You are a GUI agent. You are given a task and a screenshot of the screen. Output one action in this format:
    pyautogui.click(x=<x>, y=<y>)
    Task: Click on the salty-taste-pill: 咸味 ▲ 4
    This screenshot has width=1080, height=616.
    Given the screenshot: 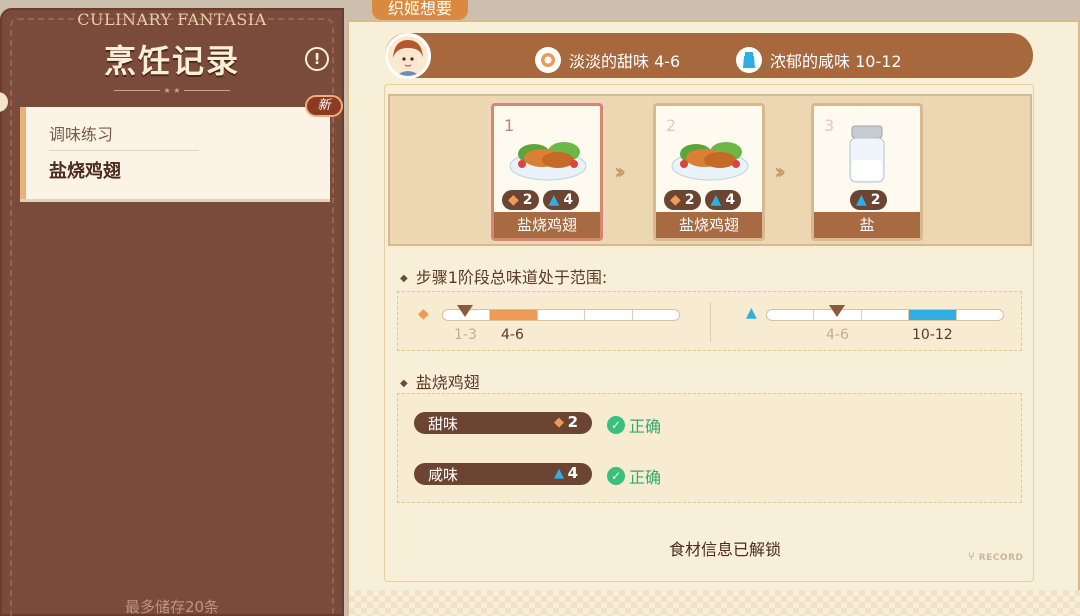 What is the action you would take?
    pyautogui.click(x=503, y=474)
    